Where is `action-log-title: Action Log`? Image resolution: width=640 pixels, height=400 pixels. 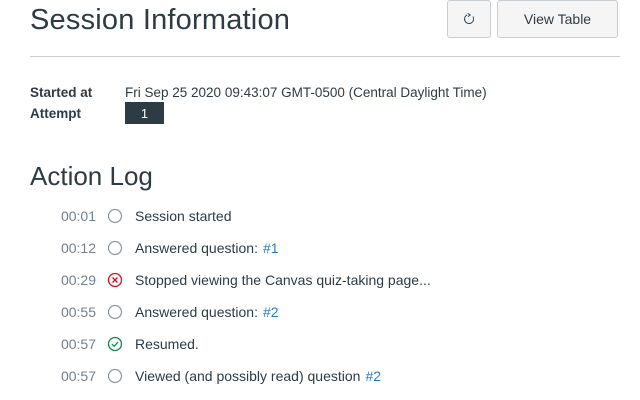
action-log-title: Action Log is located at coordinates (91, 176).